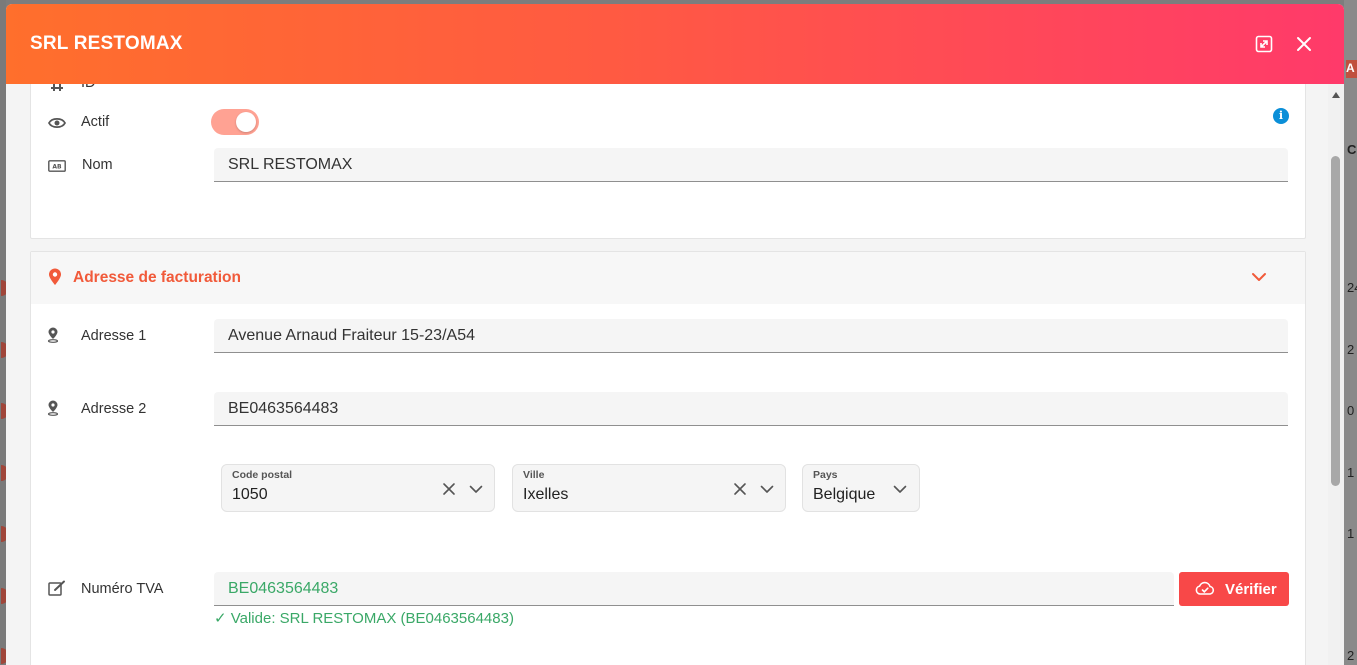 The width and height of the screenshot is (1357, 665). What do you see at coordinates (1304, 44) in the screenshot?
I see `close-icon` at bounding box center [1304, 44].